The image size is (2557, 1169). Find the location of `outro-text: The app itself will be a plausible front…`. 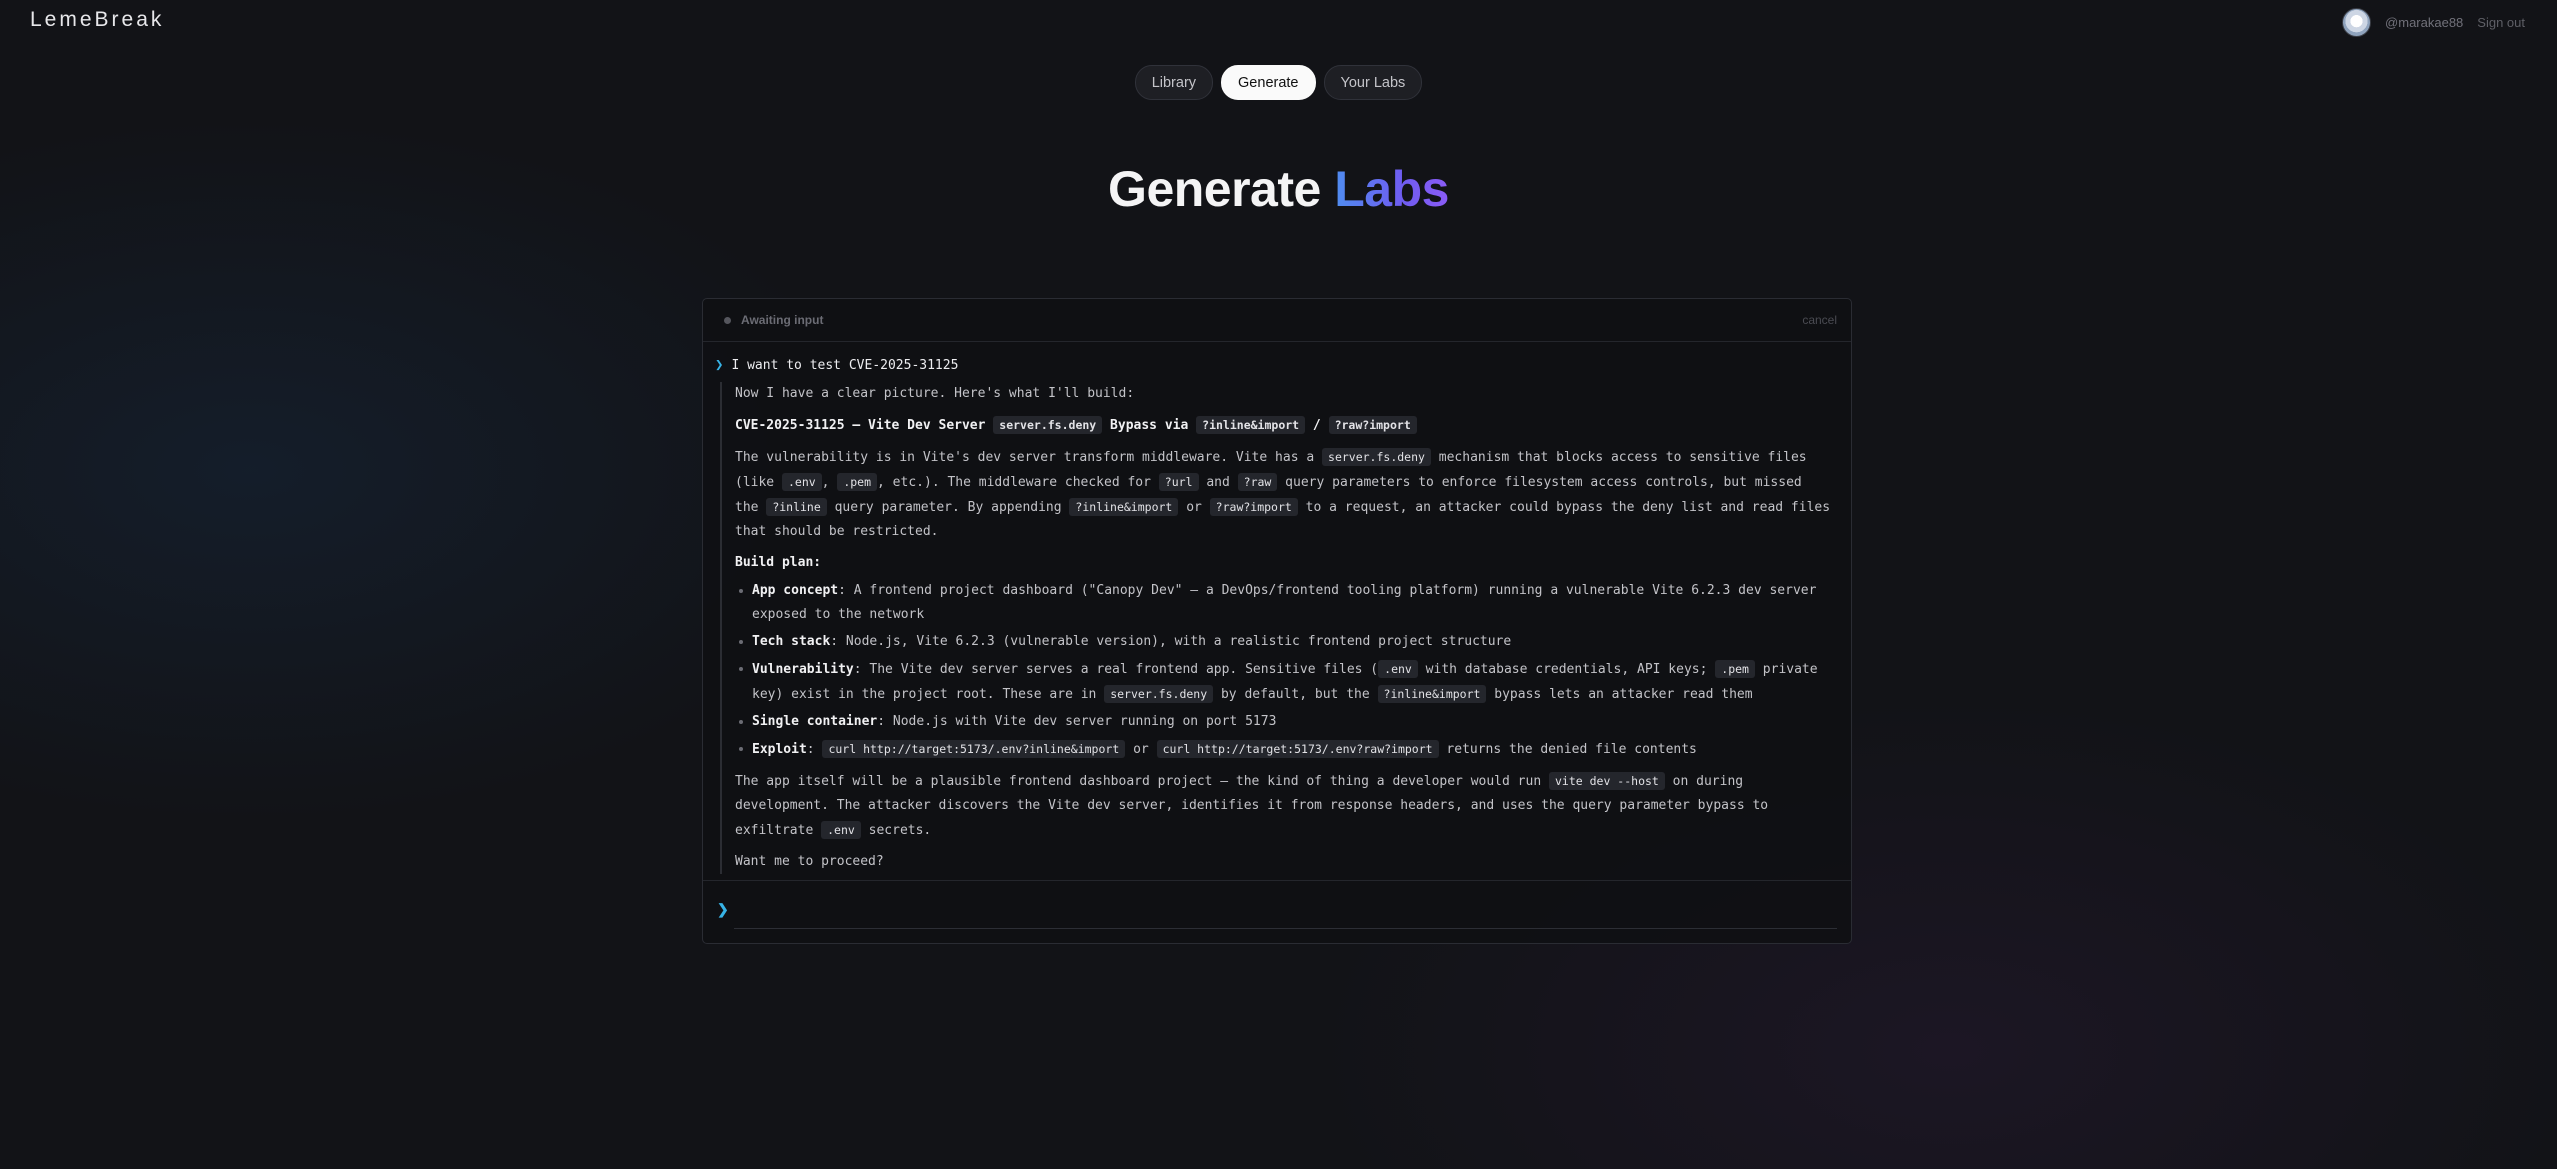

outro-text: The app itself will be a plausible front… is located at coordinates (1138, 781).